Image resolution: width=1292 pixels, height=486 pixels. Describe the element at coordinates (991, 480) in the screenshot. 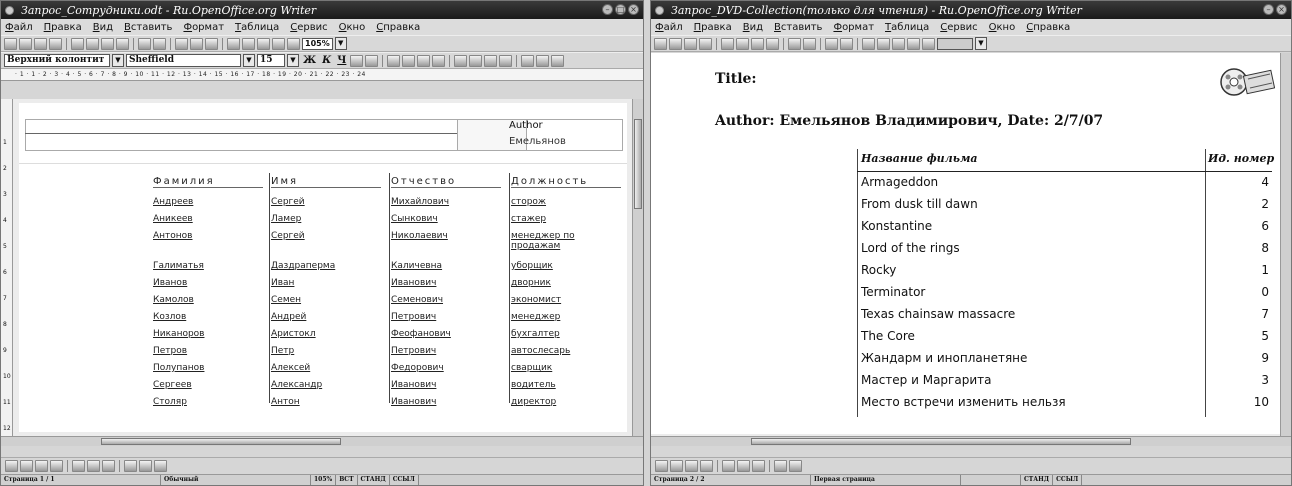

I see `status-zoom` at that location.